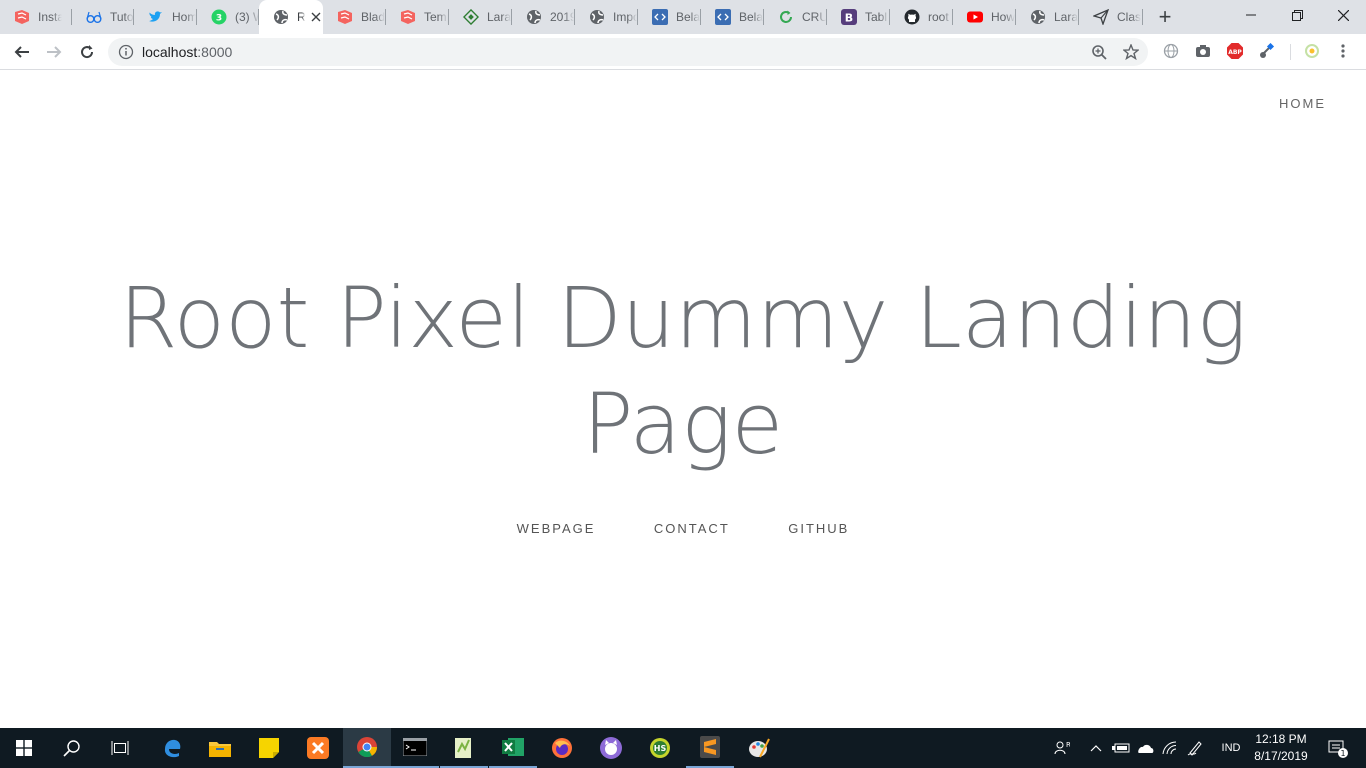 The width and height of the screenshot is (1366, 768). What do you see at coordinates (1231, 748) in the screenshot?
I see `language-indicator: IND` at bounding box center [1231, 748].